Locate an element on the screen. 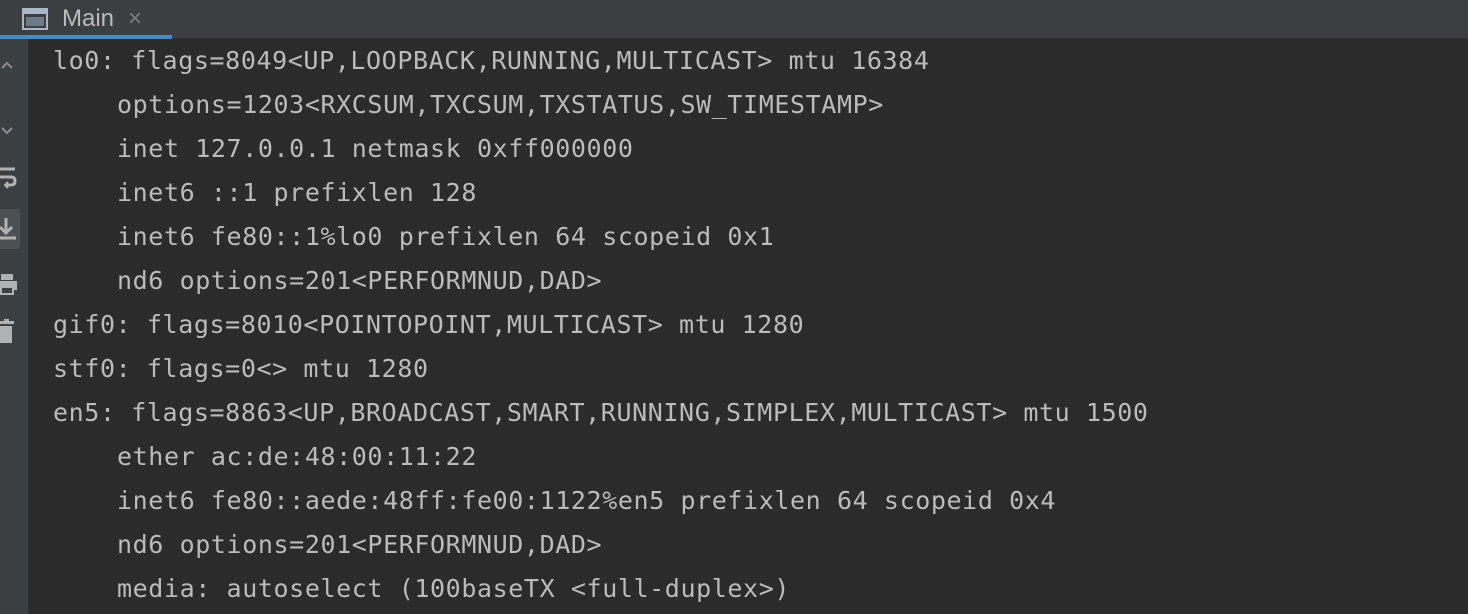 The image size is (1468, 614). soft-wrap-icon is located at coordinates (10, 178).